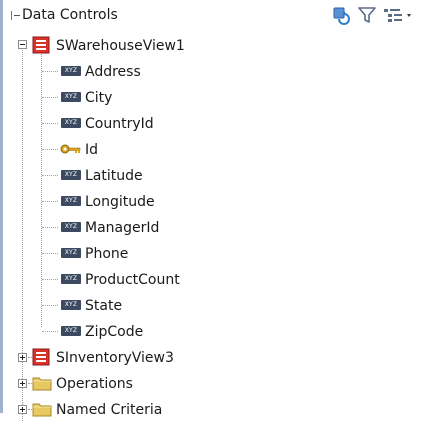  I want to click on tree-node-longitude: XYZ Longitude, so click(222, 203).